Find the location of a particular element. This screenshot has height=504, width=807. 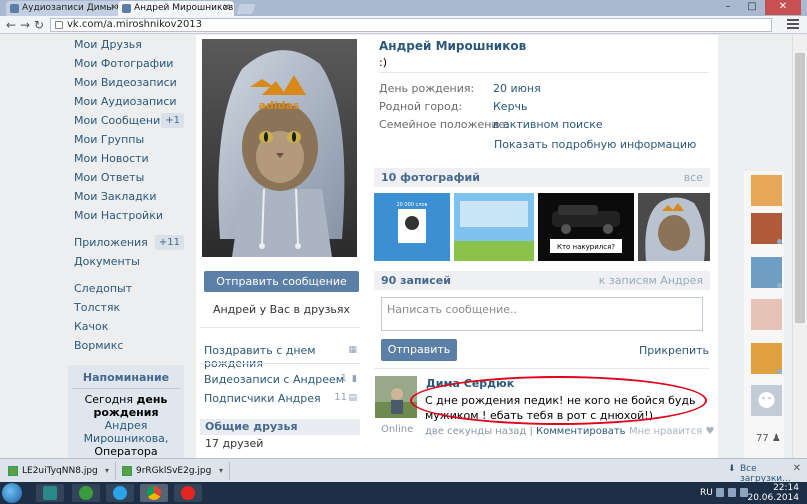

menu-item-photos: Мои Фотографии is located at coordinates (128, 63).